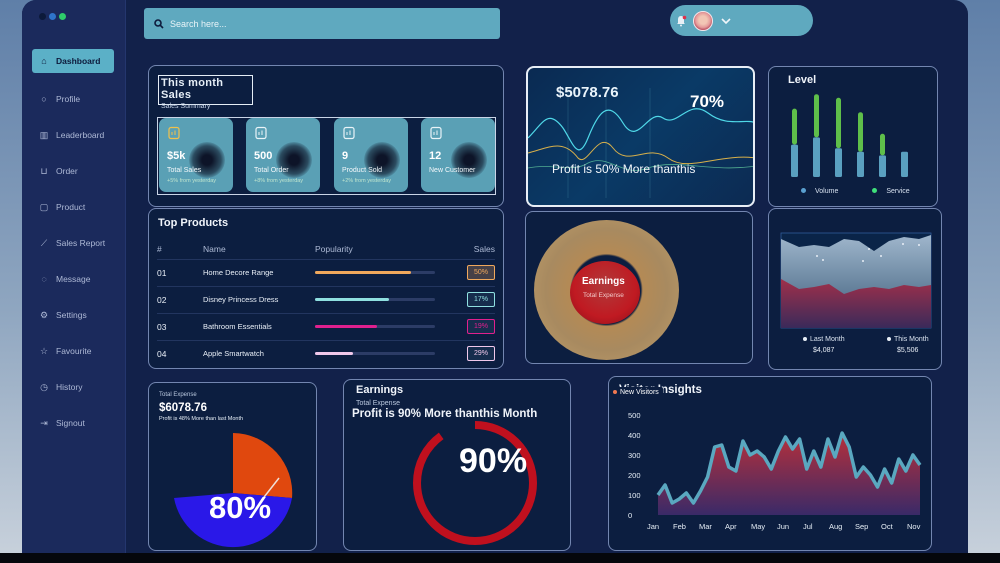 This screenshot has height=563, width=1000. I want to click on sidebar-item-favourite: ☆ Favourite, so click(73, 351).